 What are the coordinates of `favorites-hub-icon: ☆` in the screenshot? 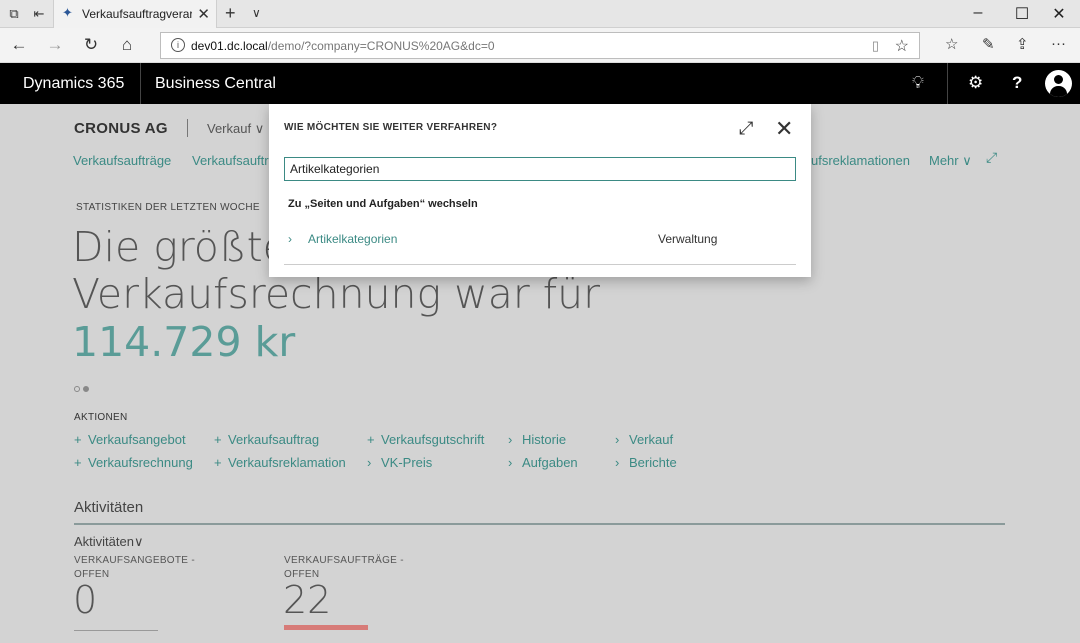 It's located at (951, 44).